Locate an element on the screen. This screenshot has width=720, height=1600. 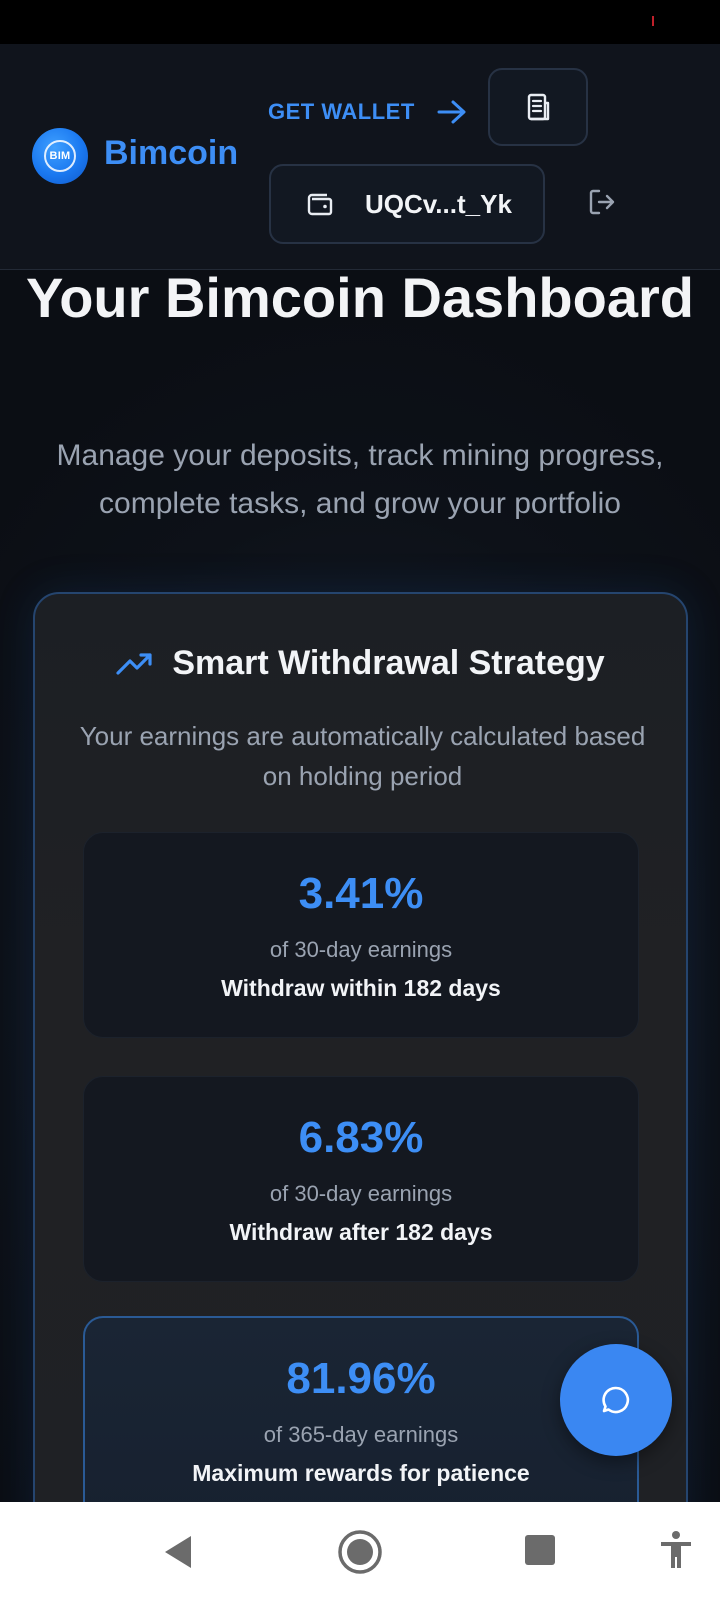
nav-recents-button is located at coordinates (540, 1550).